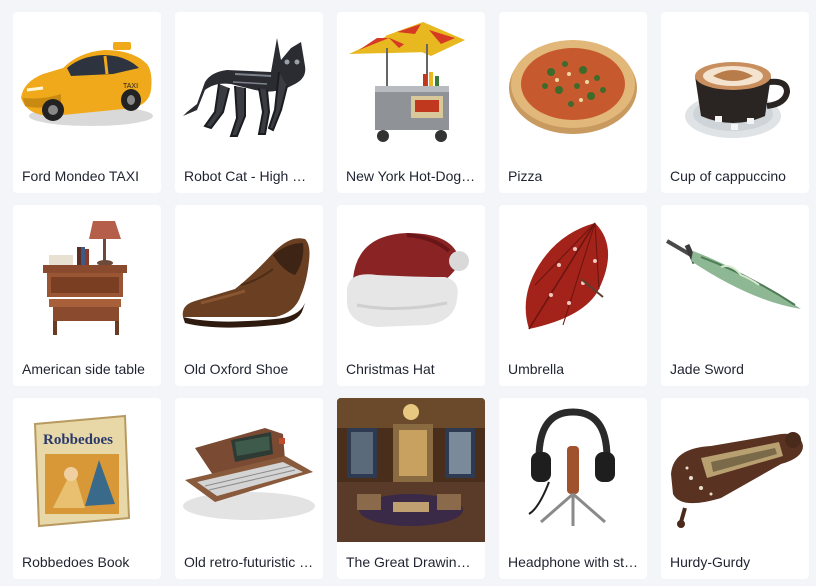 Image resolution: width=816 pixels, height=586 pixels. Describe the element at coordinates (411, 562) in the screenshot. I see `model-title: The Great Drawing Room` at that location.